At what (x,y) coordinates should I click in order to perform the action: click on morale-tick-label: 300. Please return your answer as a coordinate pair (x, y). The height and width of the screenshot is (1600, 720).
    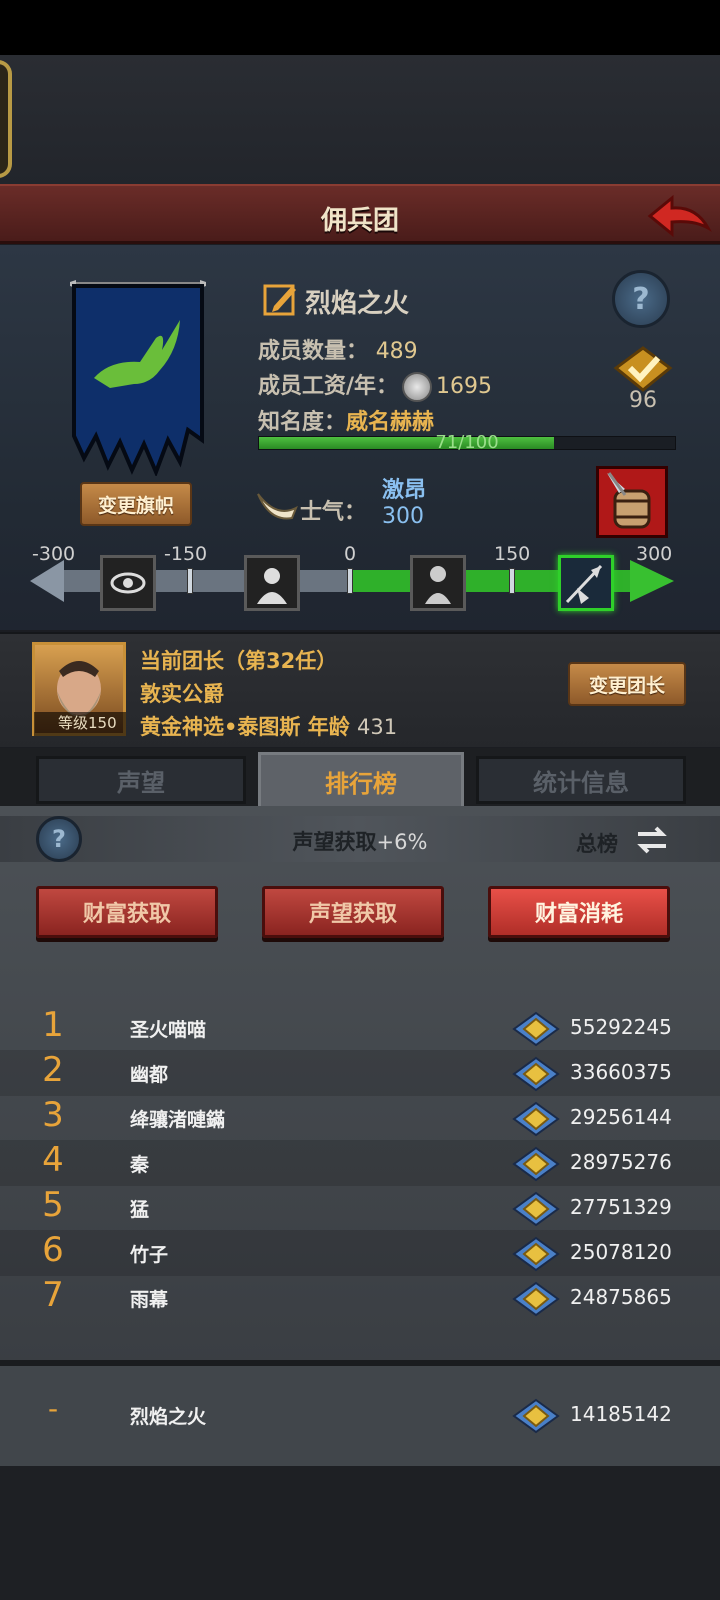
    Looking at the image, I should click on (654, 554).